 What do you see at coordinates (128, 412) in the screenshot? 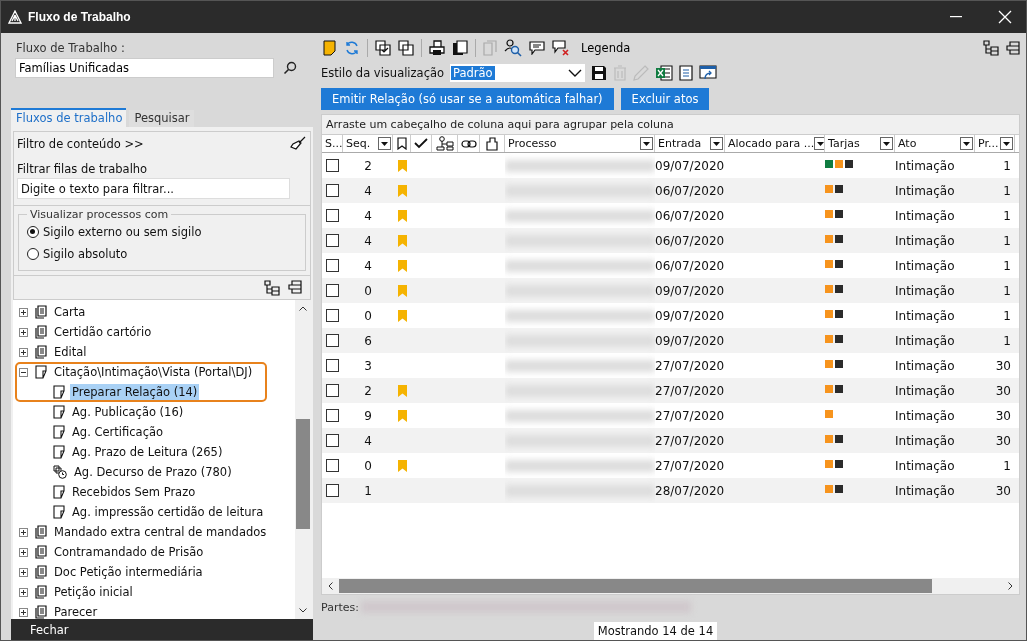
I see `tree-item: Ag. Publicação (16)` at bounding box center [128, 412].